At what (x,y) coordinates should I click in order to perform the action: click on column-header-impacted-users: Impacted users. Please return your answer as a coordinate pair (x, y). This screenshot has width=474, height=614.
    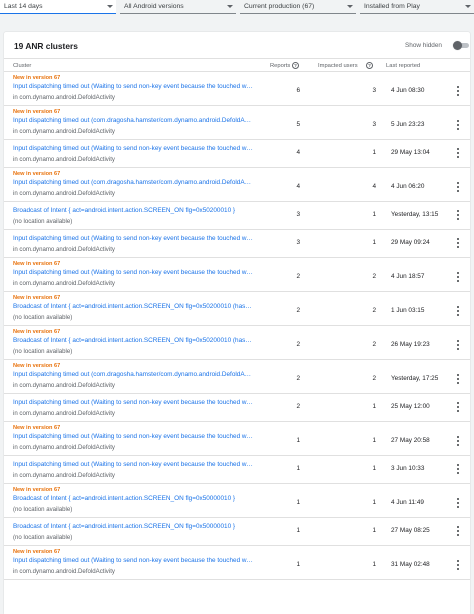
    Looking at the image, I should click on (338, 66).